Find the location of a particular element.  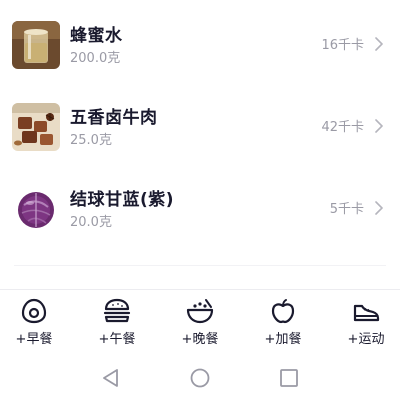

recents-square-icon is located at coordinates (289, 378).